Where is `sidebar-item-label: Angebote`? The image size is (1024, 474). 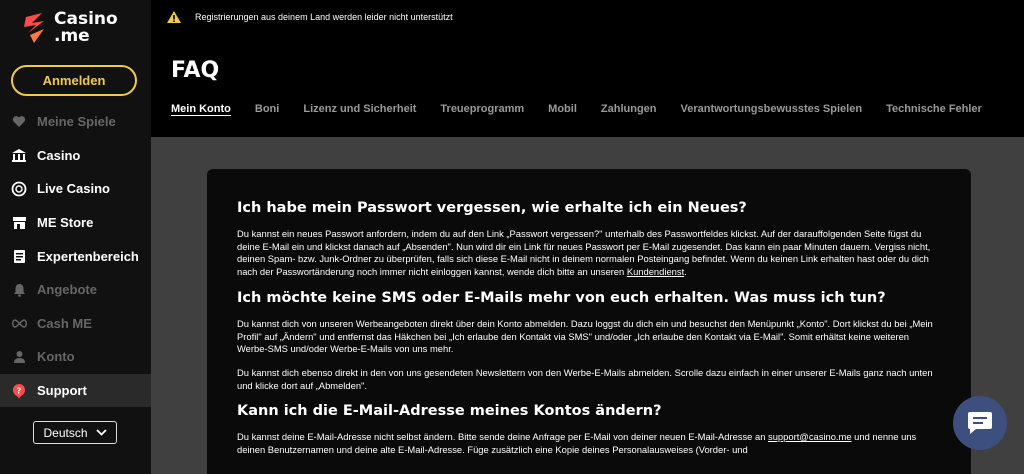 sidebar-item-label: Angebote is located at coordinates (67, 290).